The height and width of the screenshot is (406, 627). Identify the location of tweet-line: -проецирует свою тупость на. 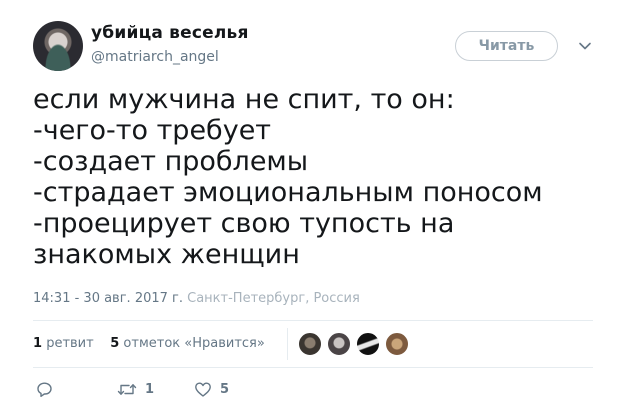
(244, 223).